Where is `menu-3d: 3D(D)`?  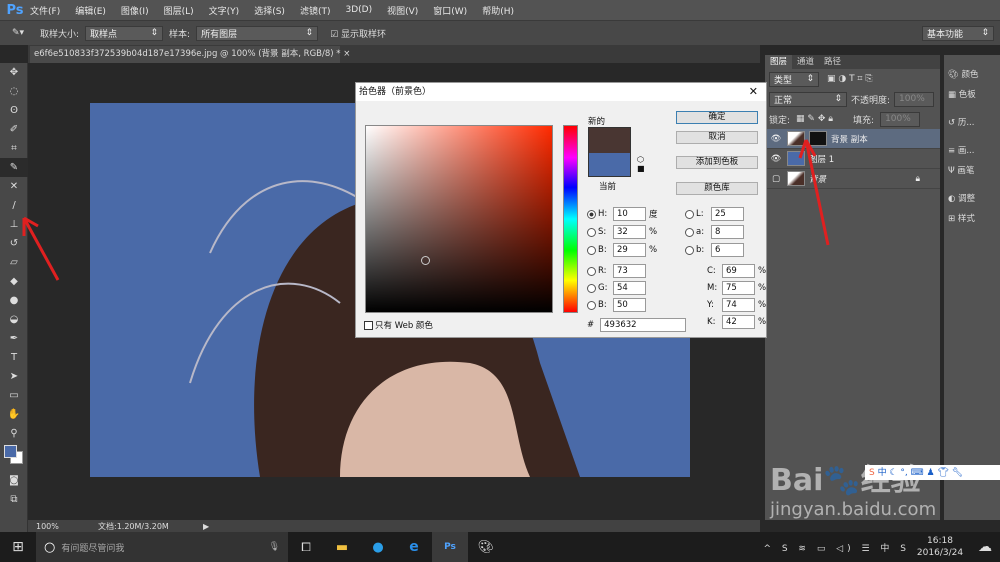
menu-3d: 3D(D) is located at coordinates (358, 10).